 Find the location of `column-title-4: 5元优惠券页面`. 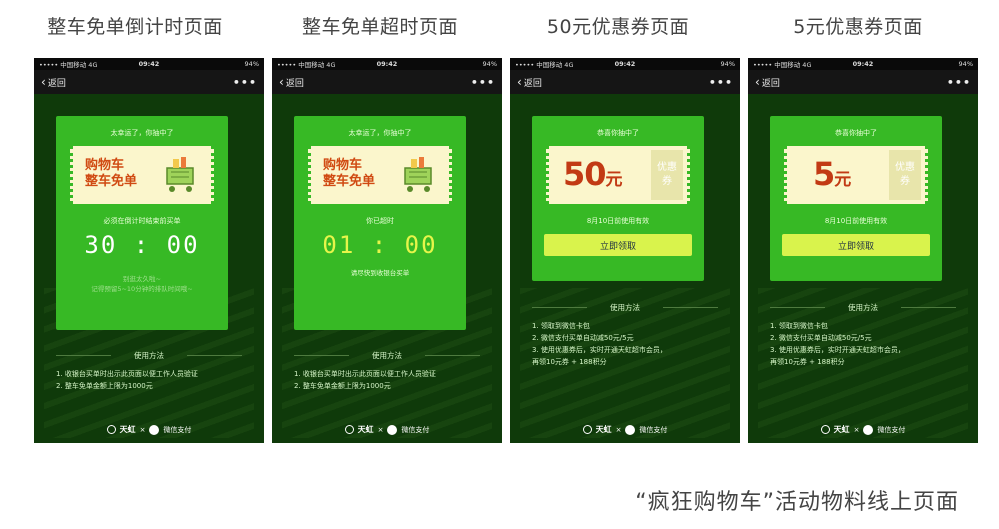

column-title-4: 5元优惠券页面 is located at coordinates (858, 27).